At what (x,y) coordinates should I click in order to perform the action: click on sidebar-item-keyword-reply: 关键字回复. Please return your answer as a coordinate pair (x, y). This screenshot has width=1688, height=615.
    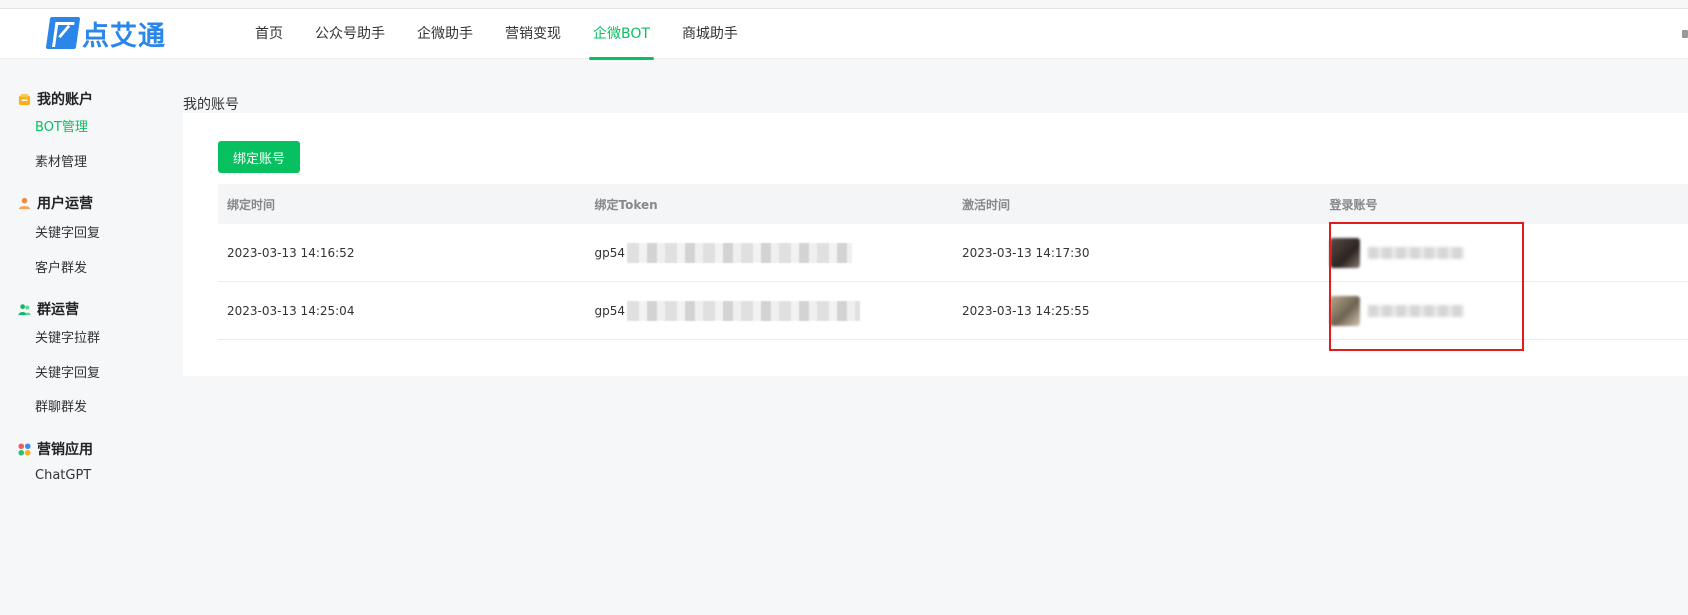
    Looking at the image, I should click on (67, 231).